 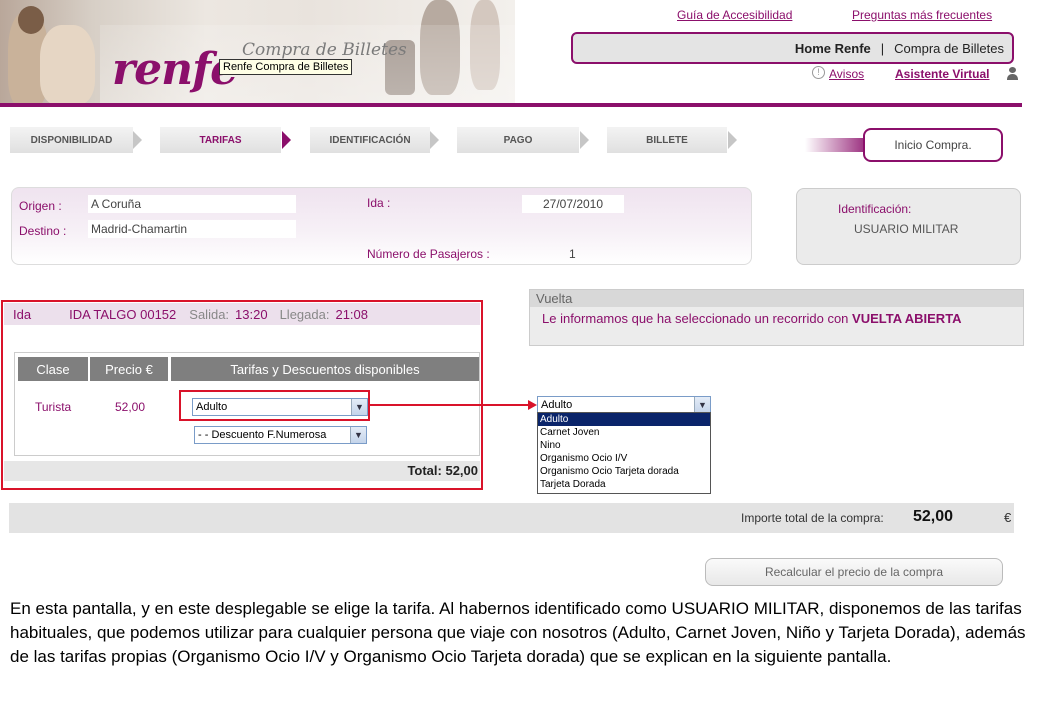 What do you see at coordinates (933, 516) in the screenshot?
I see `total-purchase-value: 52,00` at bounding box center [933, 516].